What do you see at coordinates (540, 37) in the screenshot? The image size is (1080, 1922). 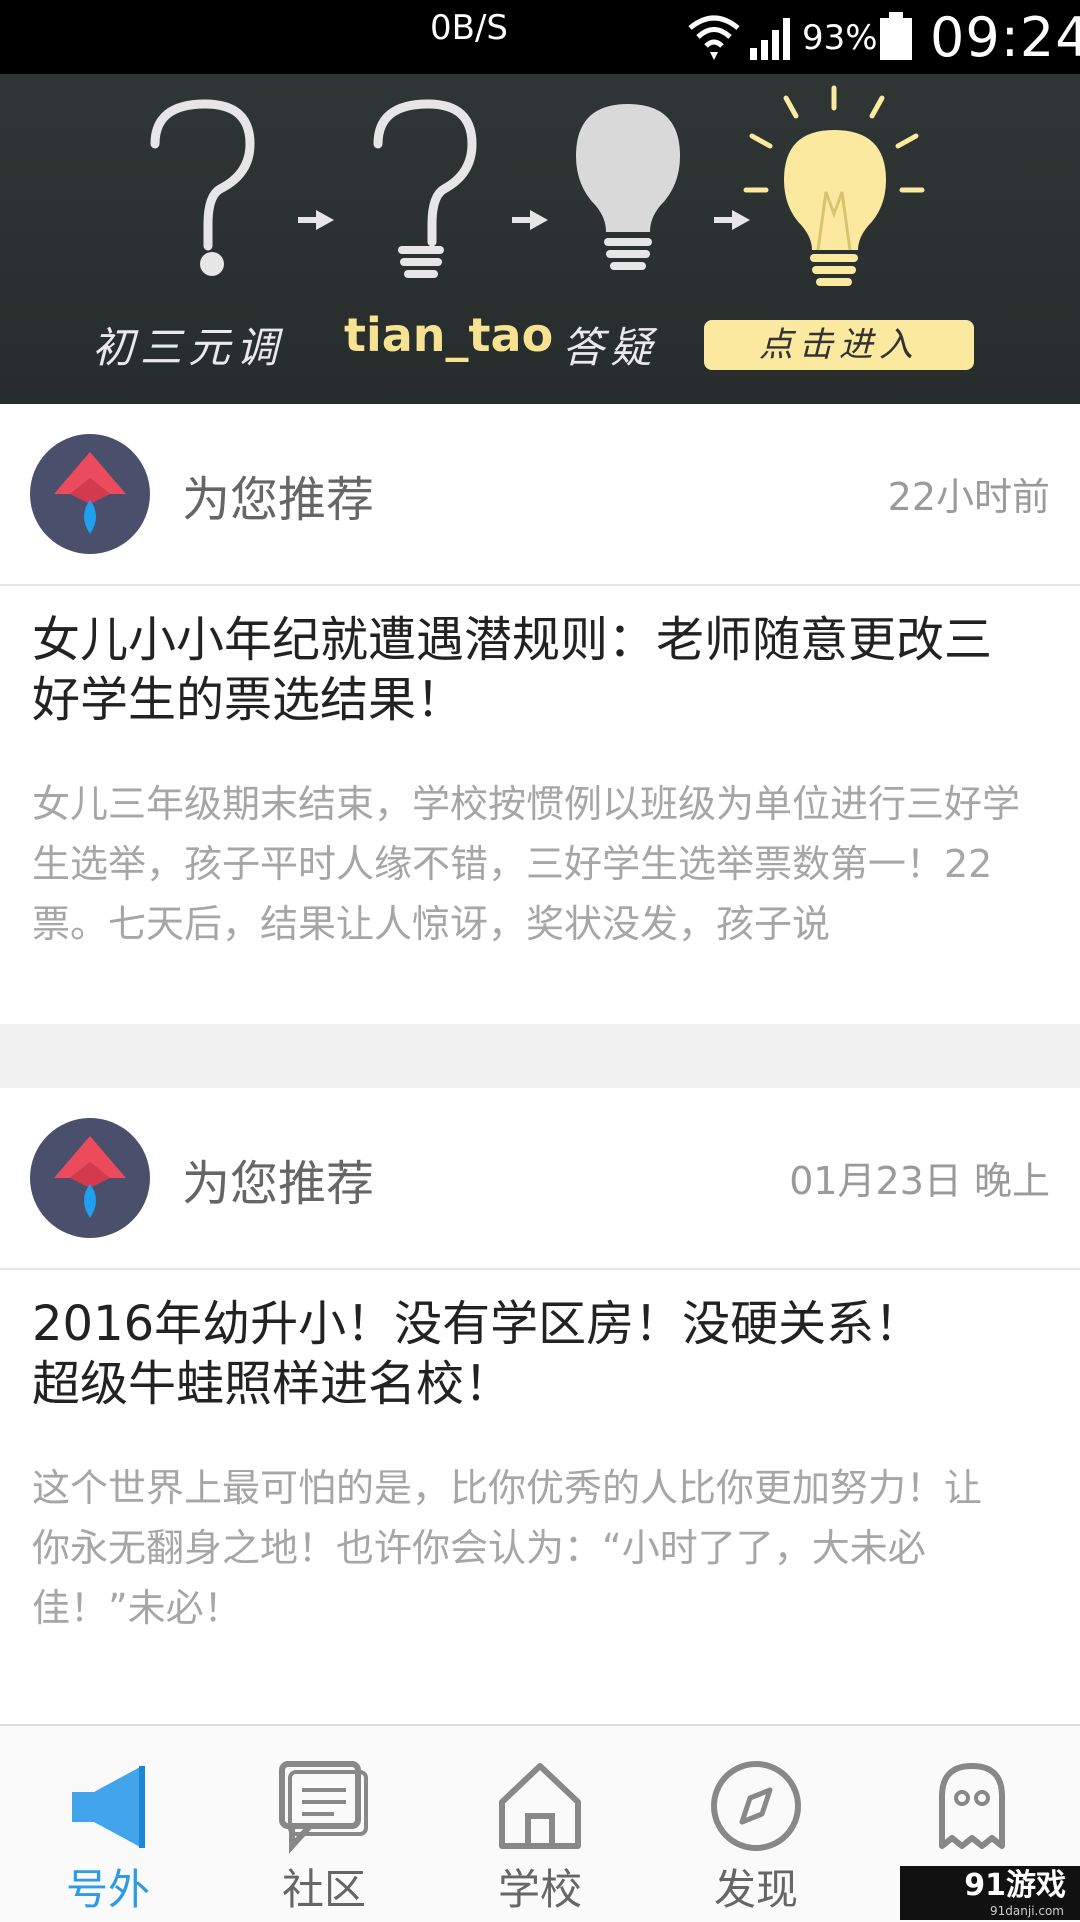 I see `status-bar: 0B/S 93% 09:24` at bounding box center [540, 37].